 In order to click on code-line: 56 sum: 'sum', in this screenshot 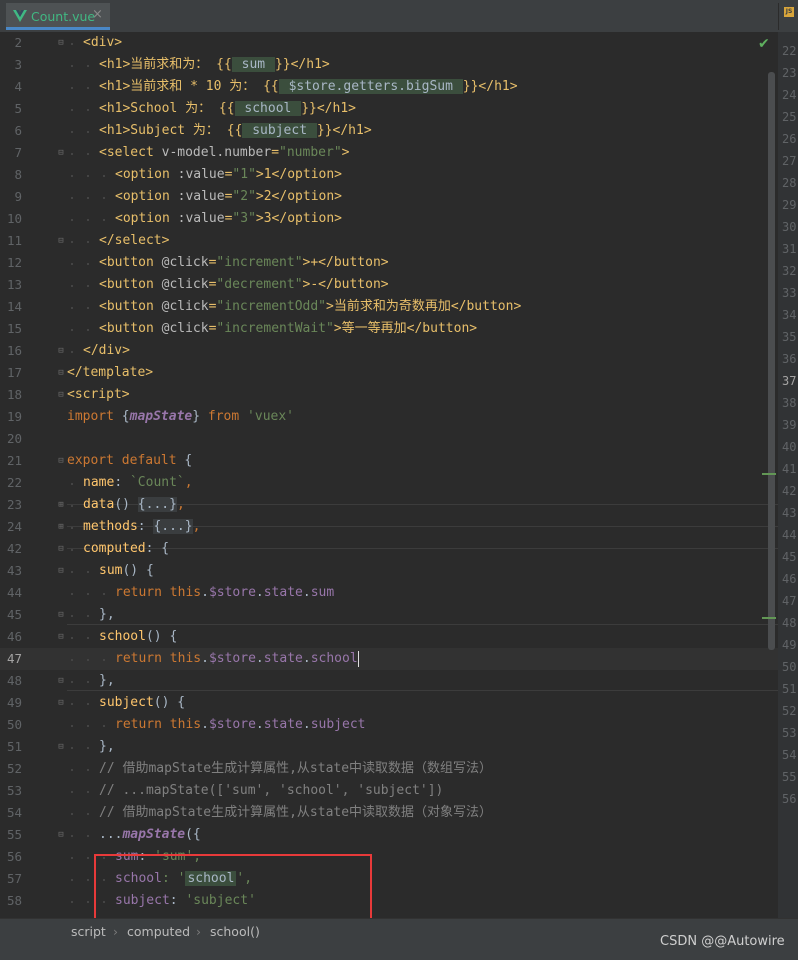, I will do `click(389, 857)`.